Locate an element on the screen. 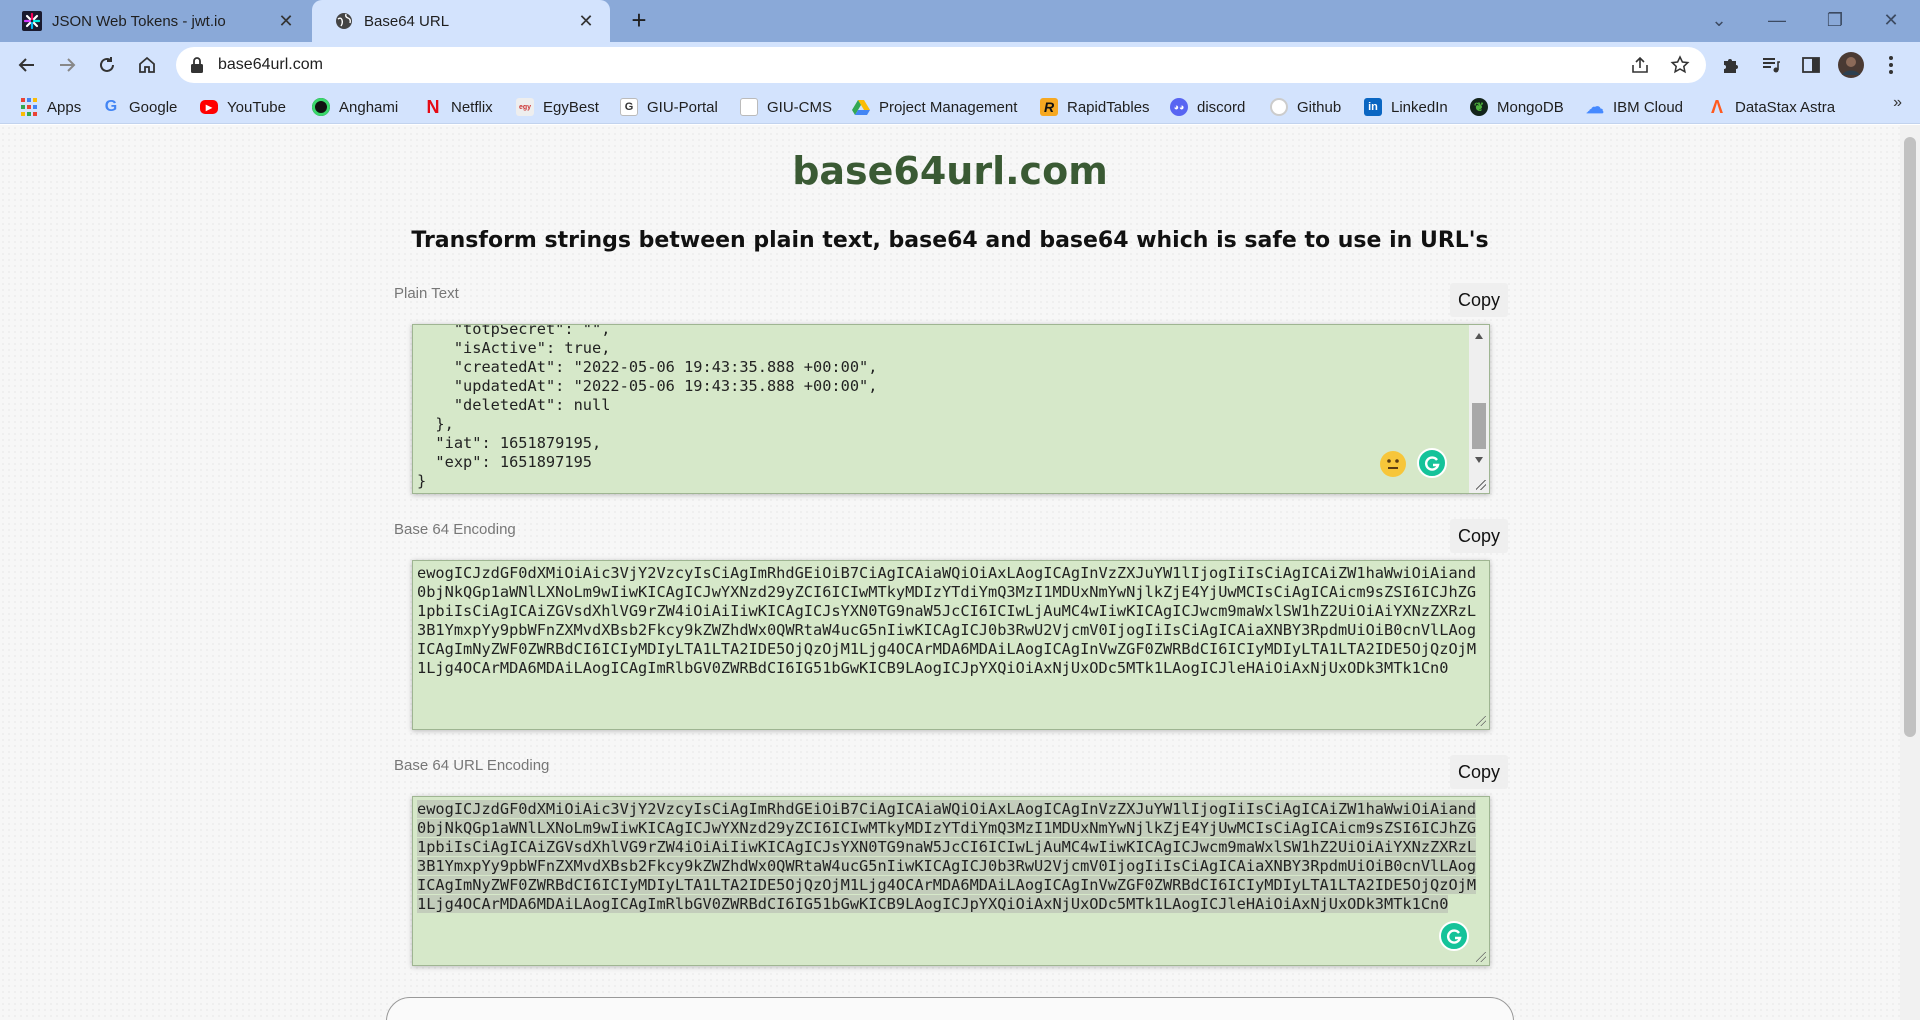  bookmark-label: Apps is located at coordinates (64, 107).